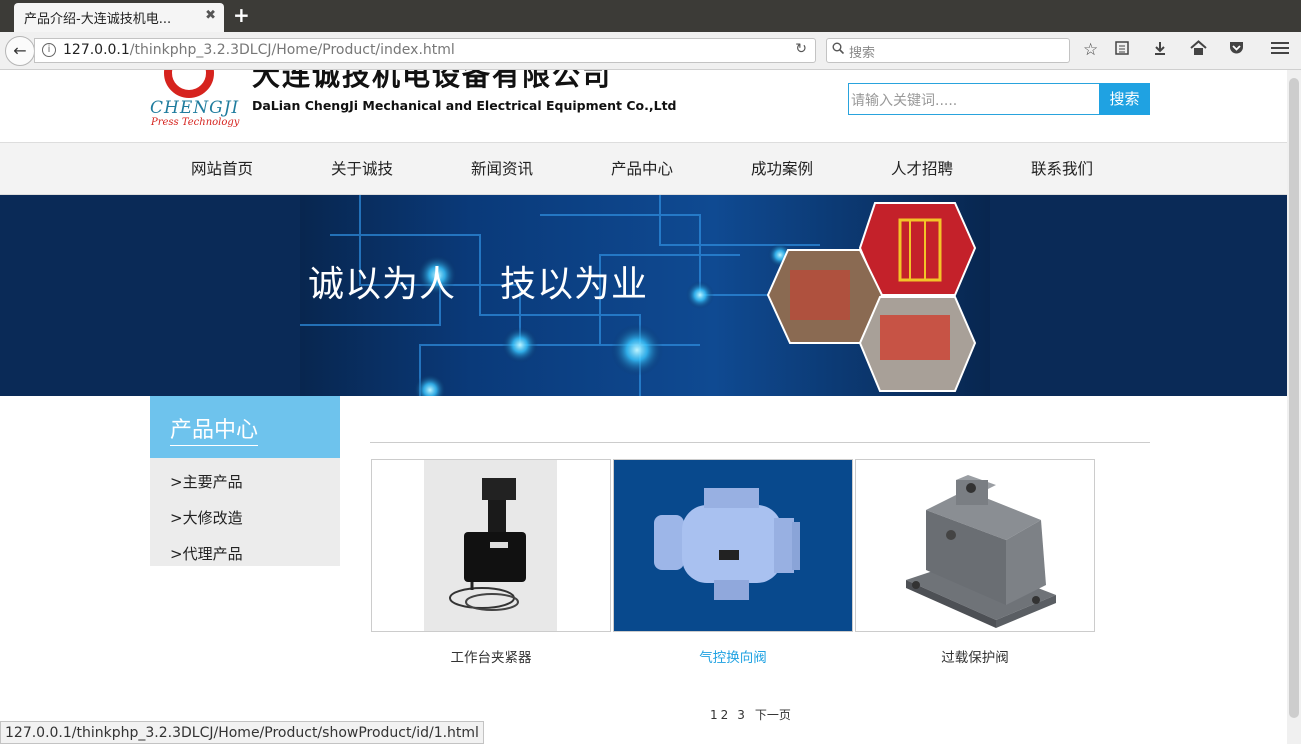 The height and width of the screenshot is (744, 1301). Describe the element at coordinates (725, 714) in the screenshot. I see `page-link-2: 2` at that location.